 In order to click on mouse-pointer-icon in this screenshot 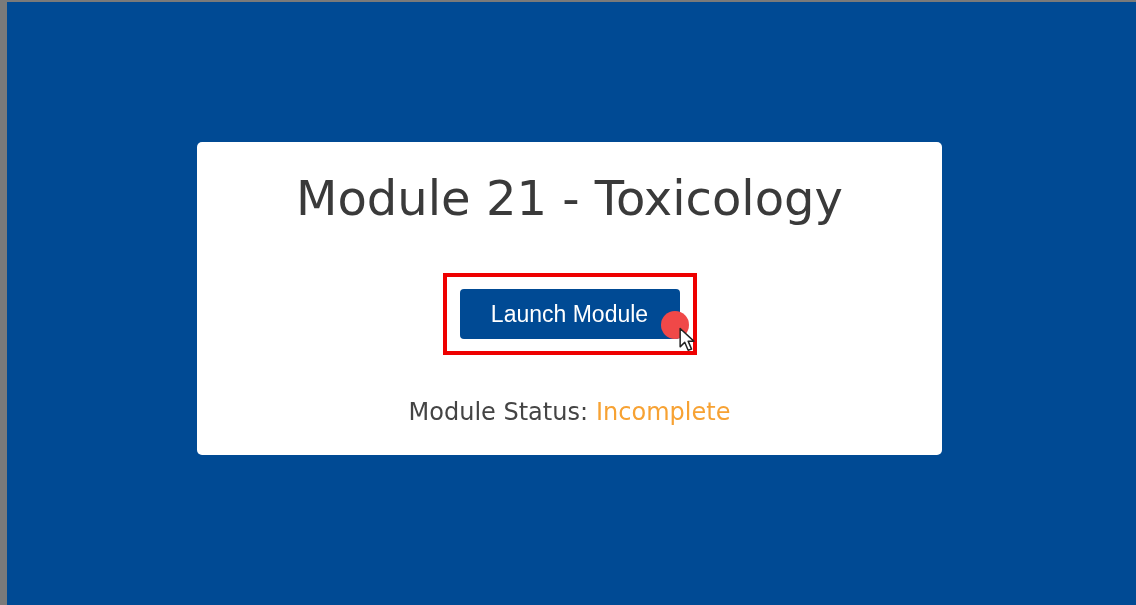, I will do `click(686, 340)`.